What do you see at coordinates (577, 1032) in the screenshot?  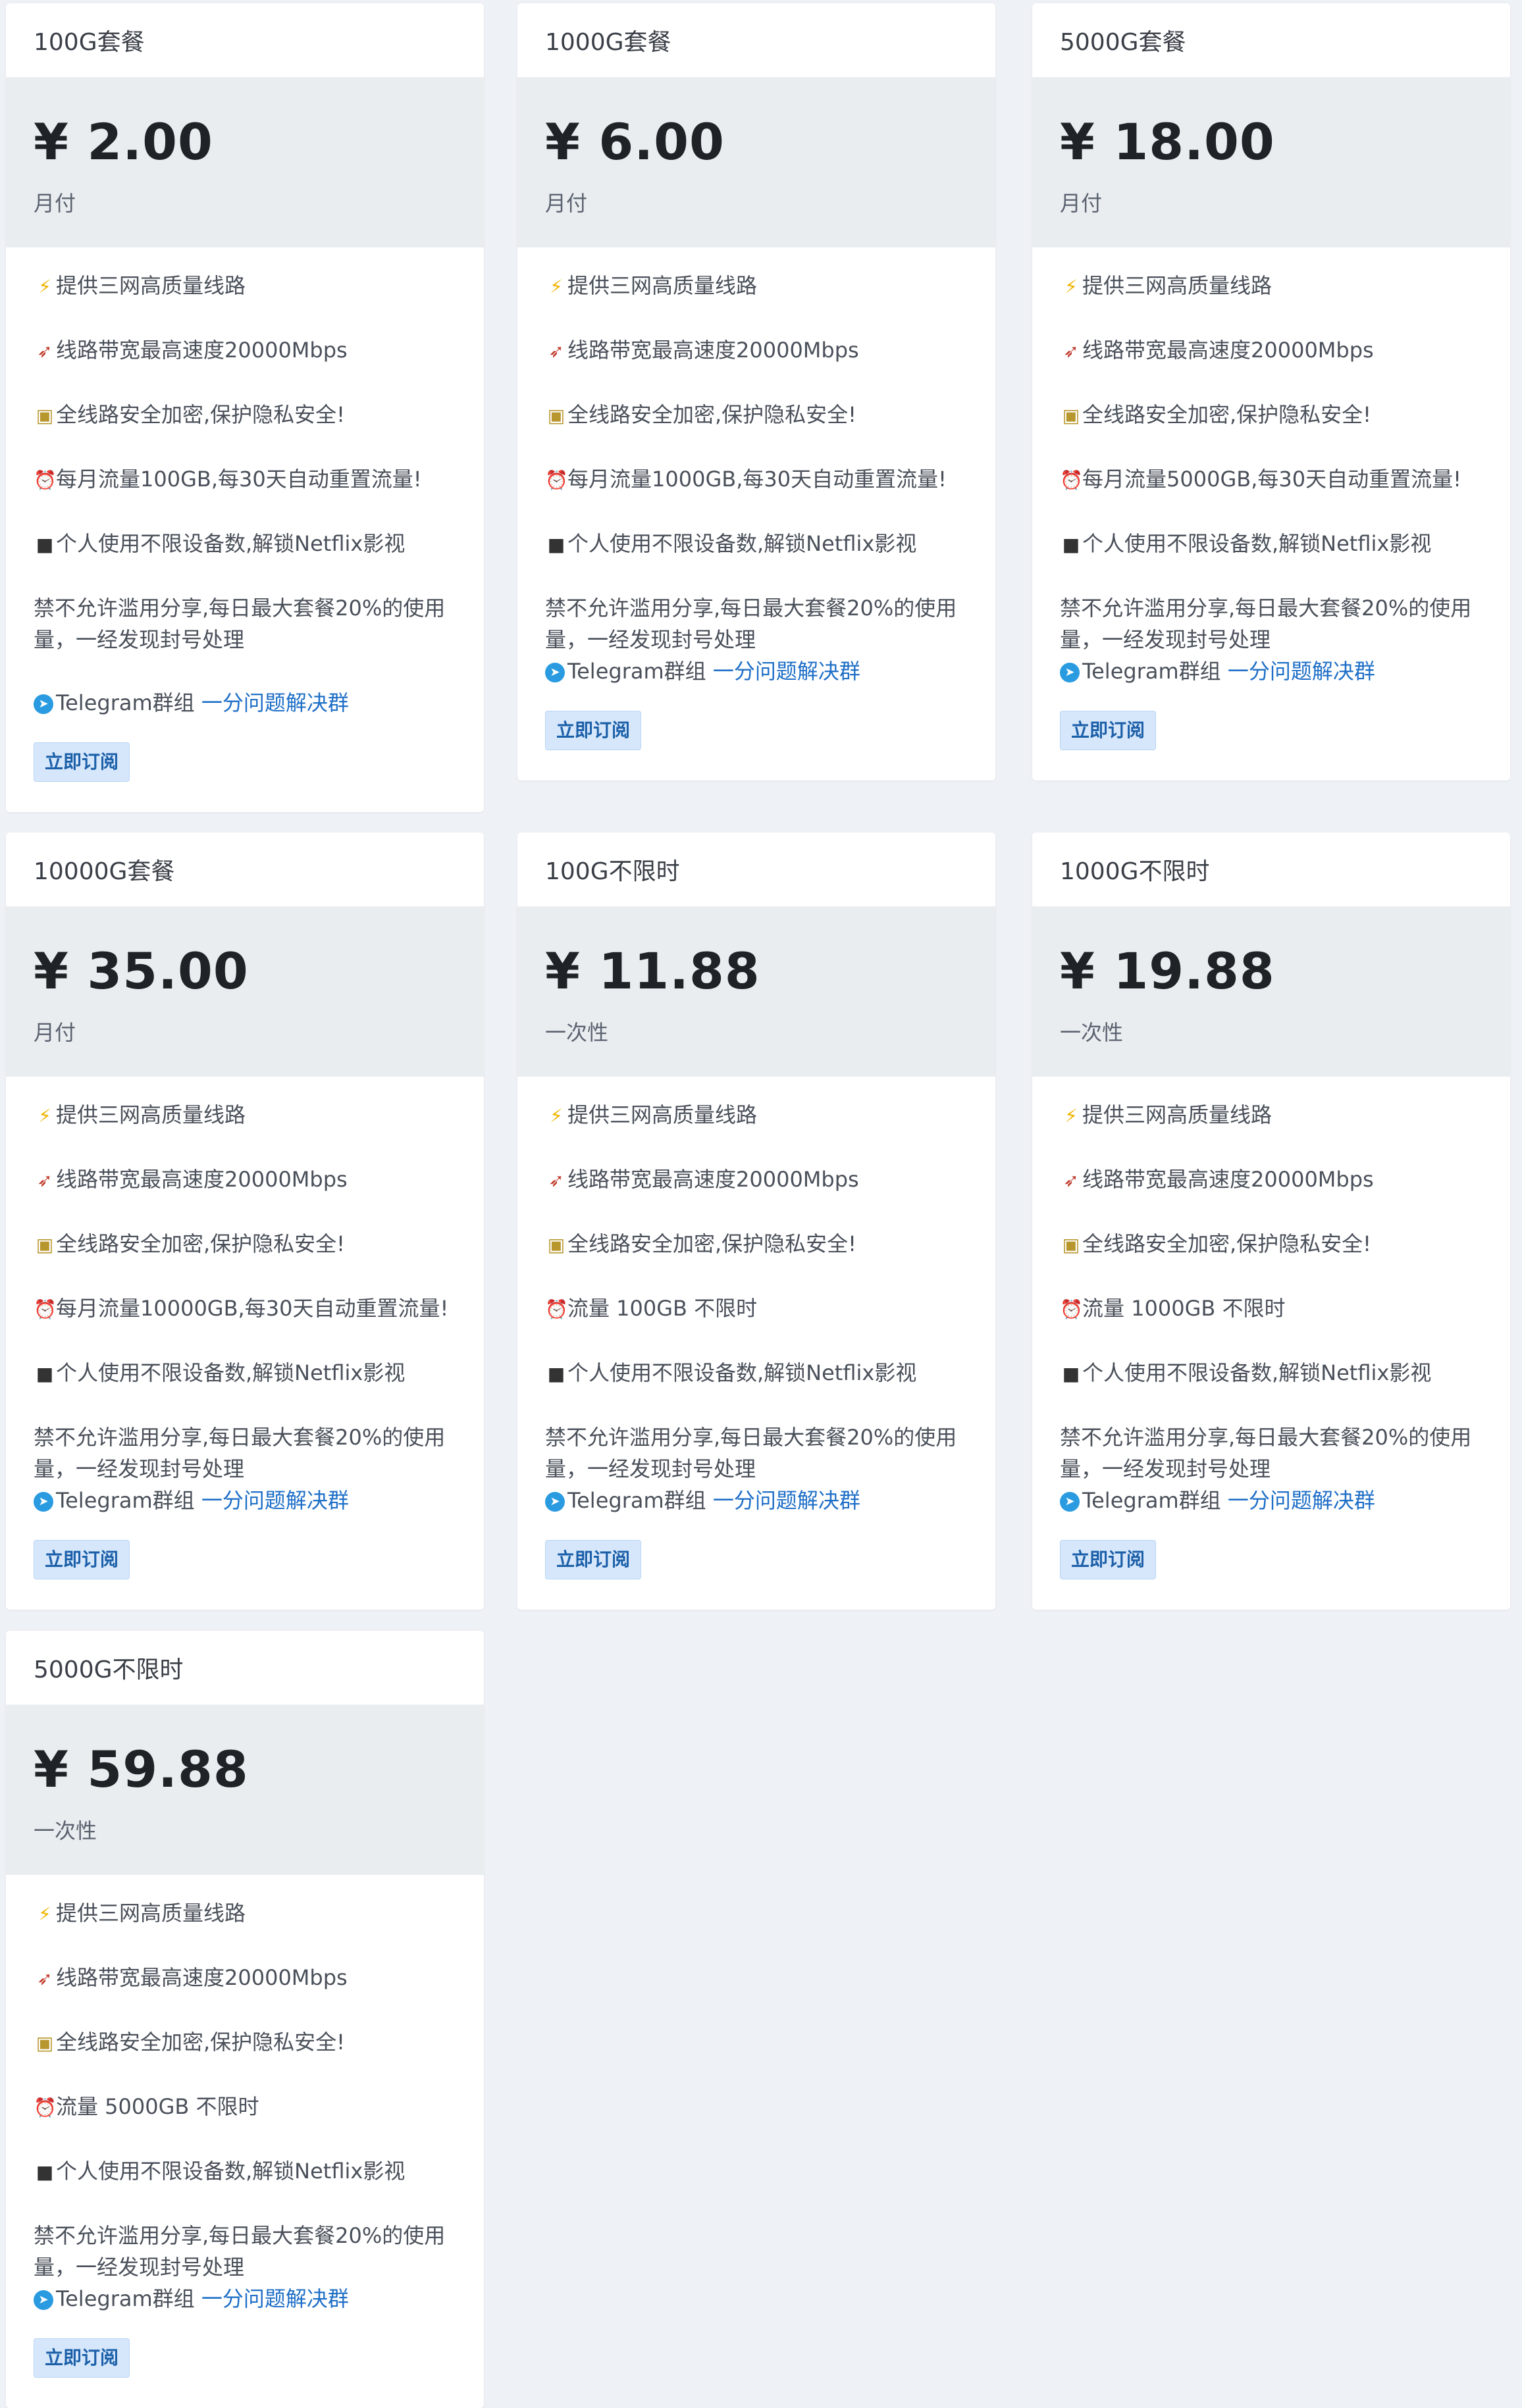 I see `billing-period: 一次性` at bounding box center [577, 1032].